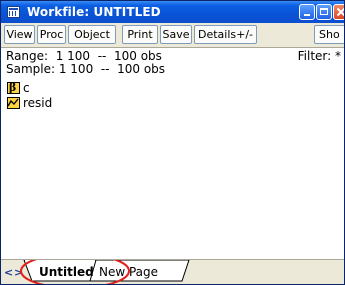 This screenshot has height=285, width=345. What do you see at coordinates (26, 88) in the screenshot?
I see `object-name: c` at bounding box center [26, 88].